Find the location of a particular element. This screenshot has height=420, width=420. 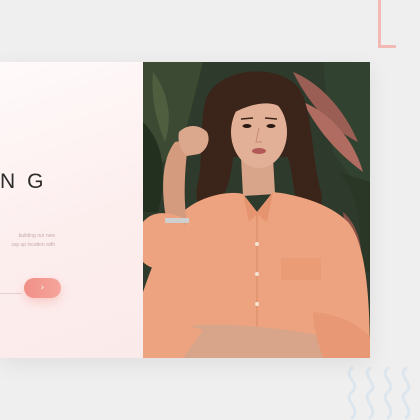

wave-decor-icon is located at coordinates (379, 393).